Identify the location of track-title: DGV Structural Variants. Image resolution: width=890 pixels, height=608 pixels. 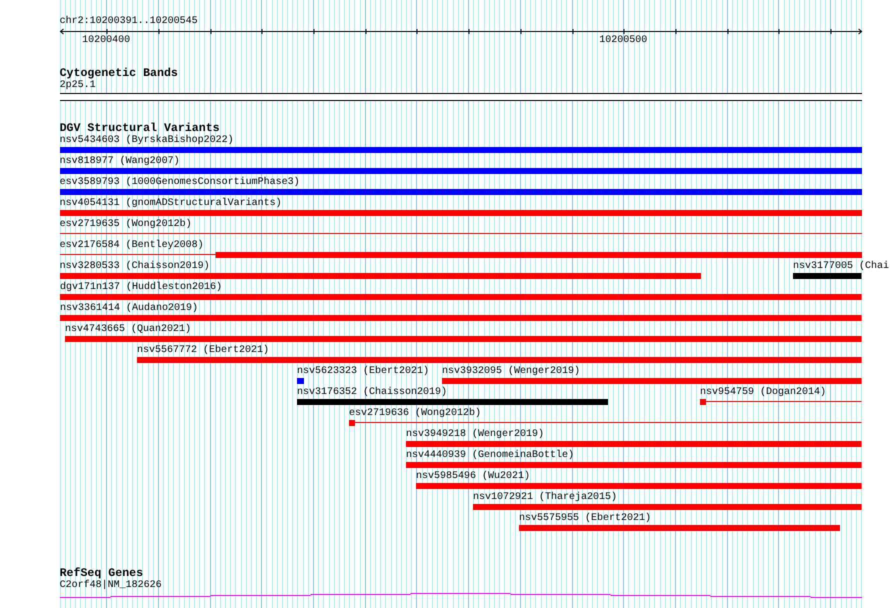
(140, 128).